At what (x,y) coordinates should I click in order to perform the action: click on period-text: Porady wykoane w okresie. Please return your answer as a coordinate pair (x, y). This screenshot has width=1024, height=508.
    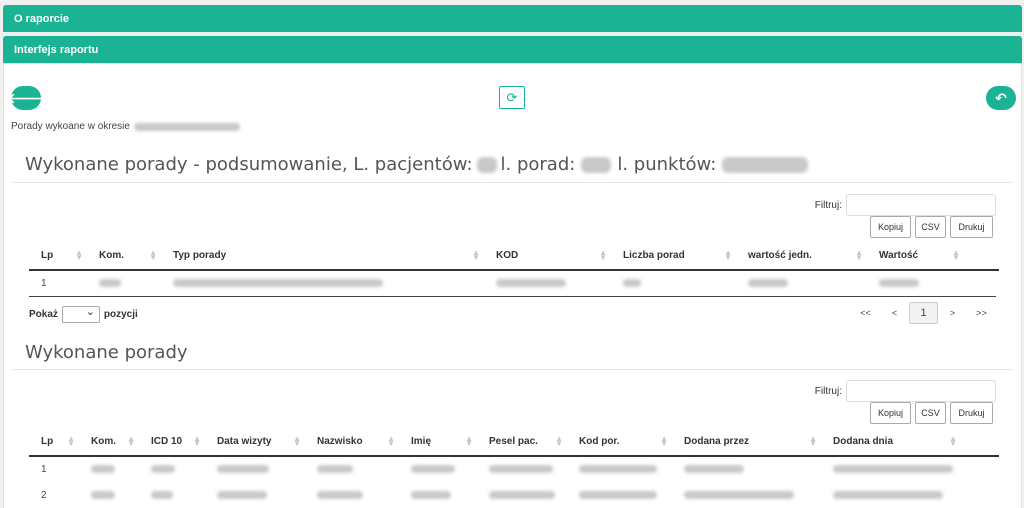
    Looking at the image, I should click on (125, 126).